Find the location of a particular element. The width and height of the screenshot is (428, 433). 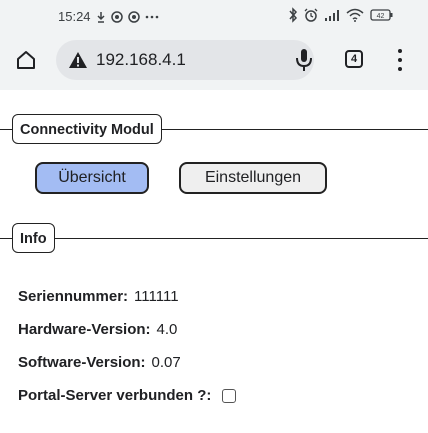

info-legend: Info is located at coordinates (33, 238).